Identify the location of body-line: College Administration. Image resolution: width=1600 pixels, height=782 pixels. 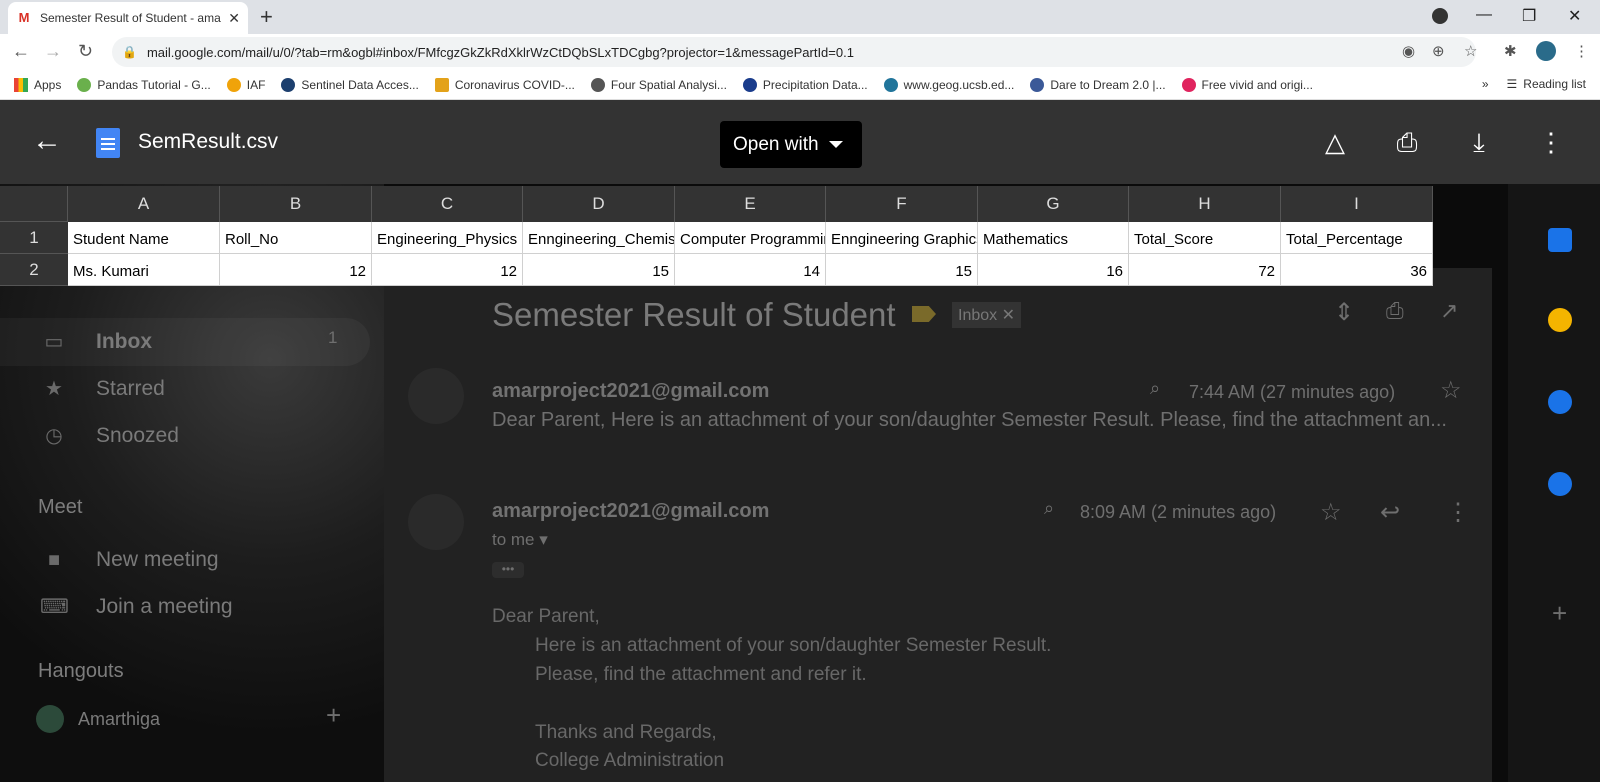
(630, 760).